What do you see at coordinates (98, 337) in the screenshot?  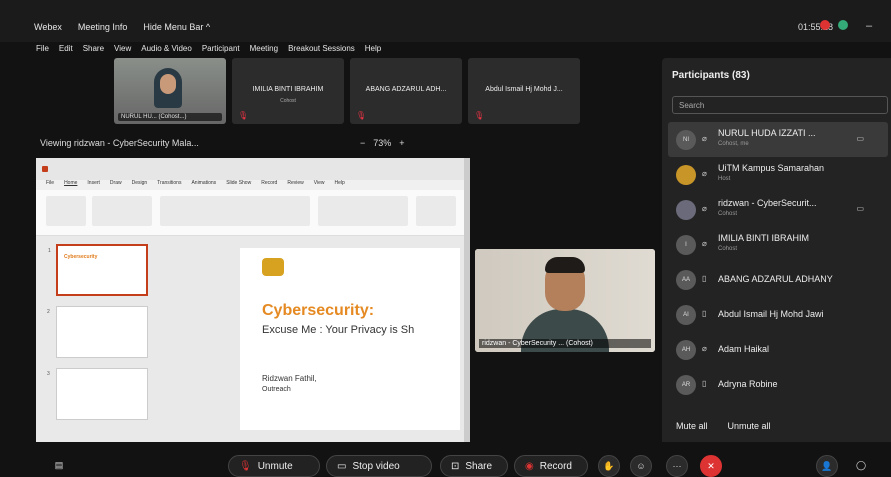 I see `slide-thumbnails: 1 Cybersecurity 2 3` at bounding box center [98, 337].